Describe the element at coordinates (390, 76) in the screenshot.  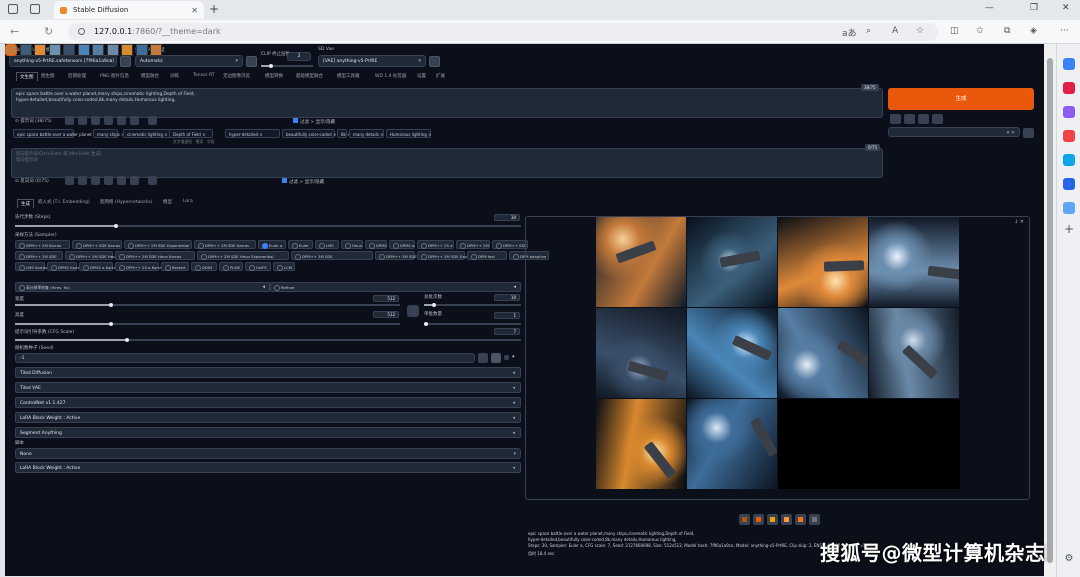
I see `tab-11: WD 1.4 标签器` at that location.